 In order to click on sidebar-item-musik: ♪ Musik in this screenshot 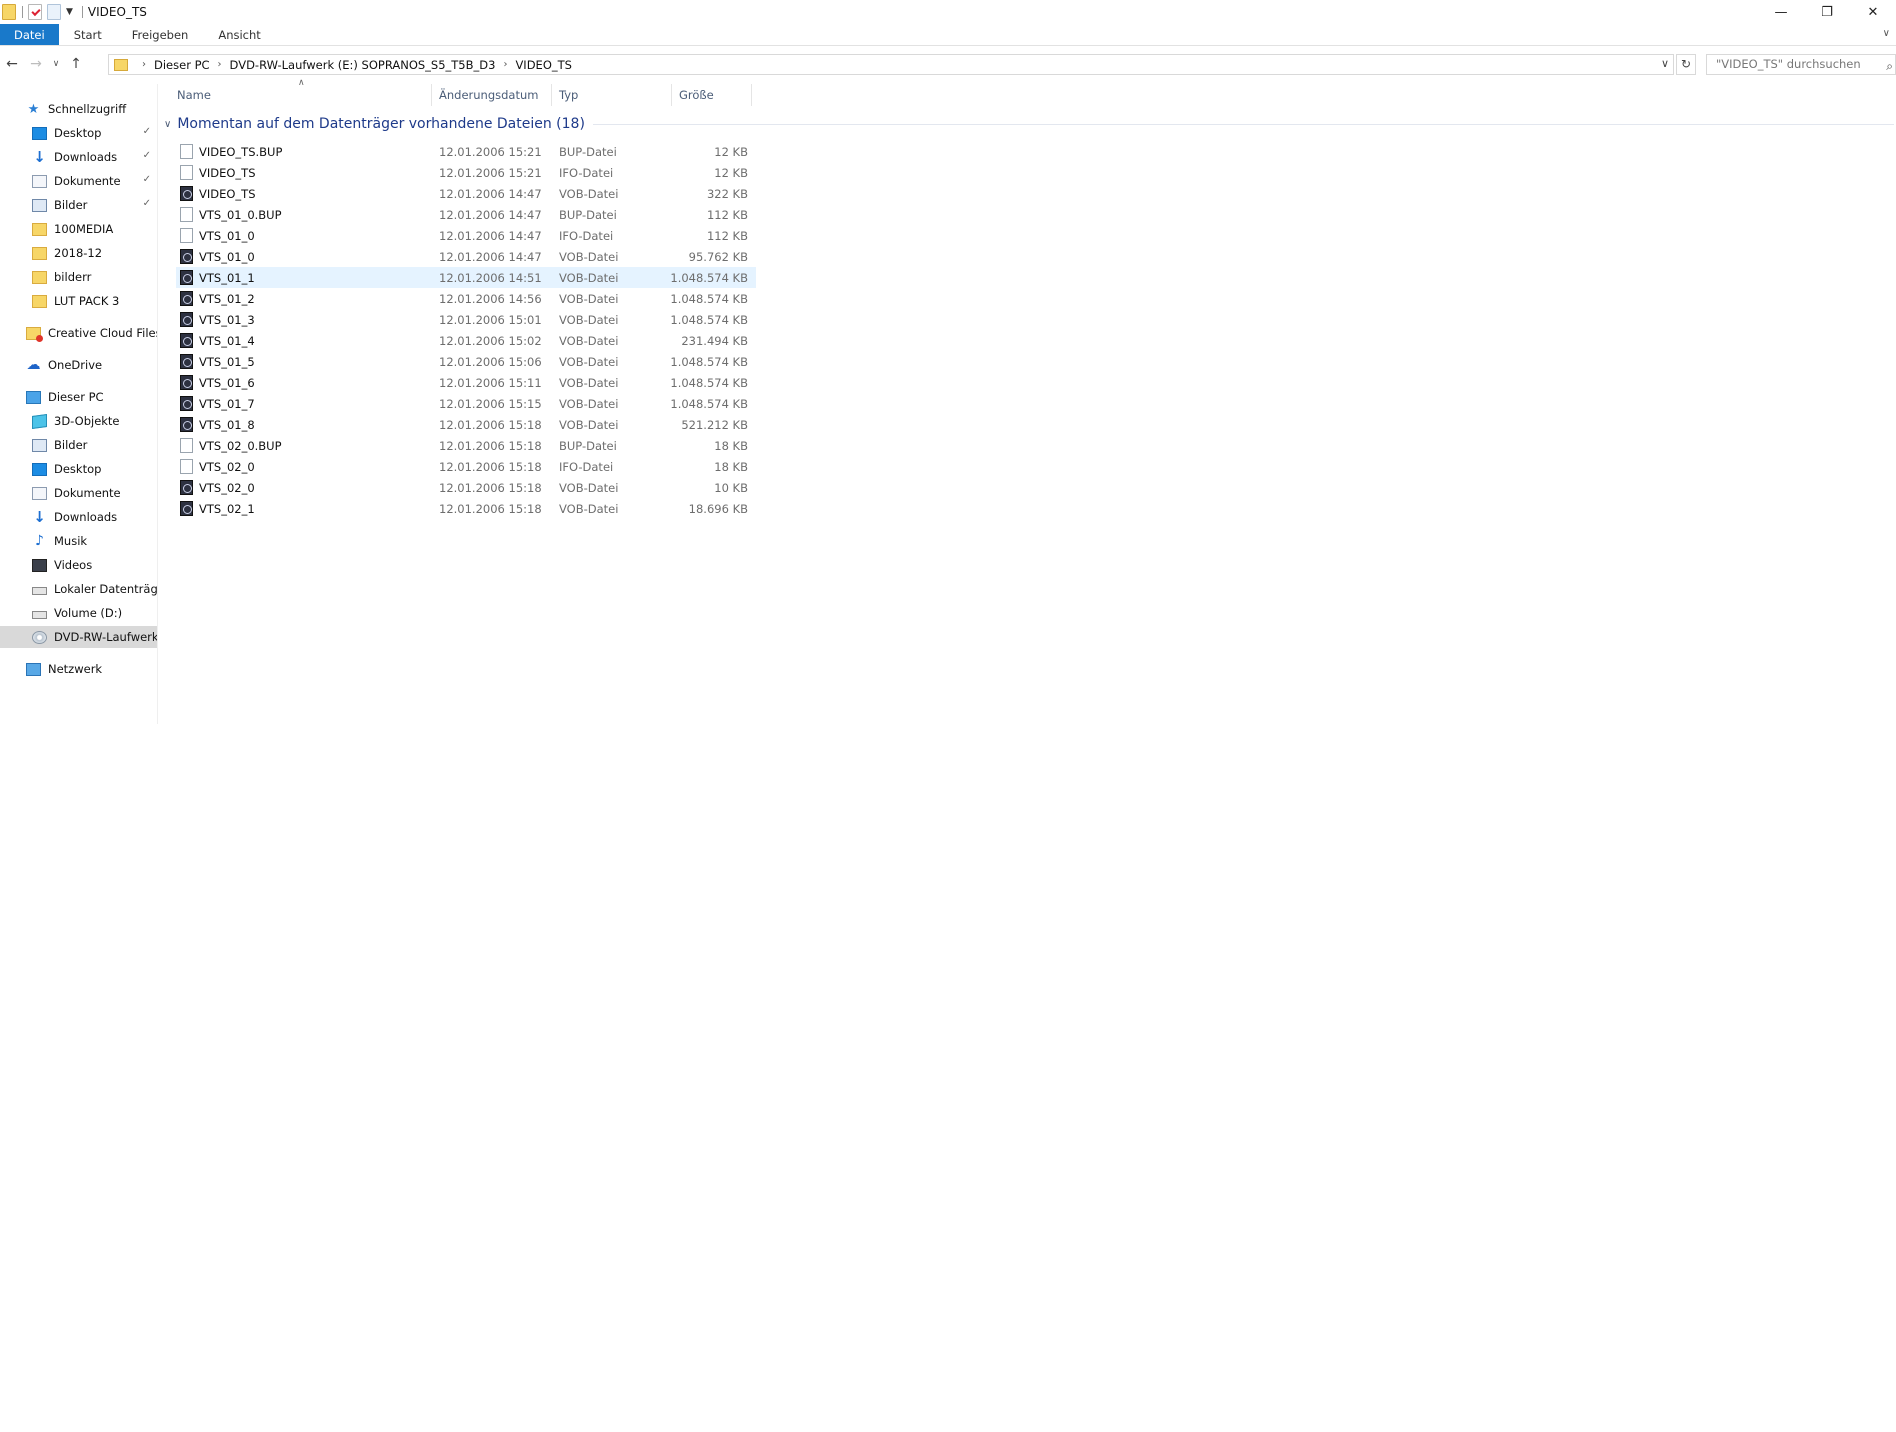, I will do `click(78, 541)`.